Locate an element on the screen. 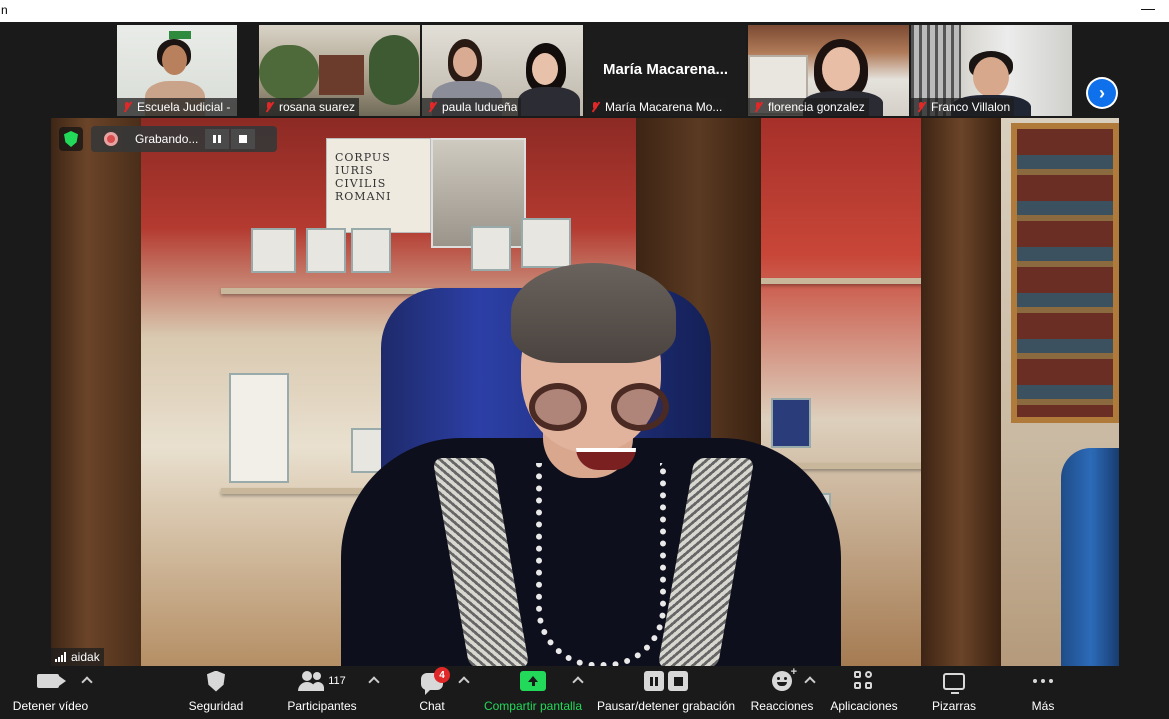 The image size is (1169, 719). participant-count: 117 is located at coordinates (337, 681).